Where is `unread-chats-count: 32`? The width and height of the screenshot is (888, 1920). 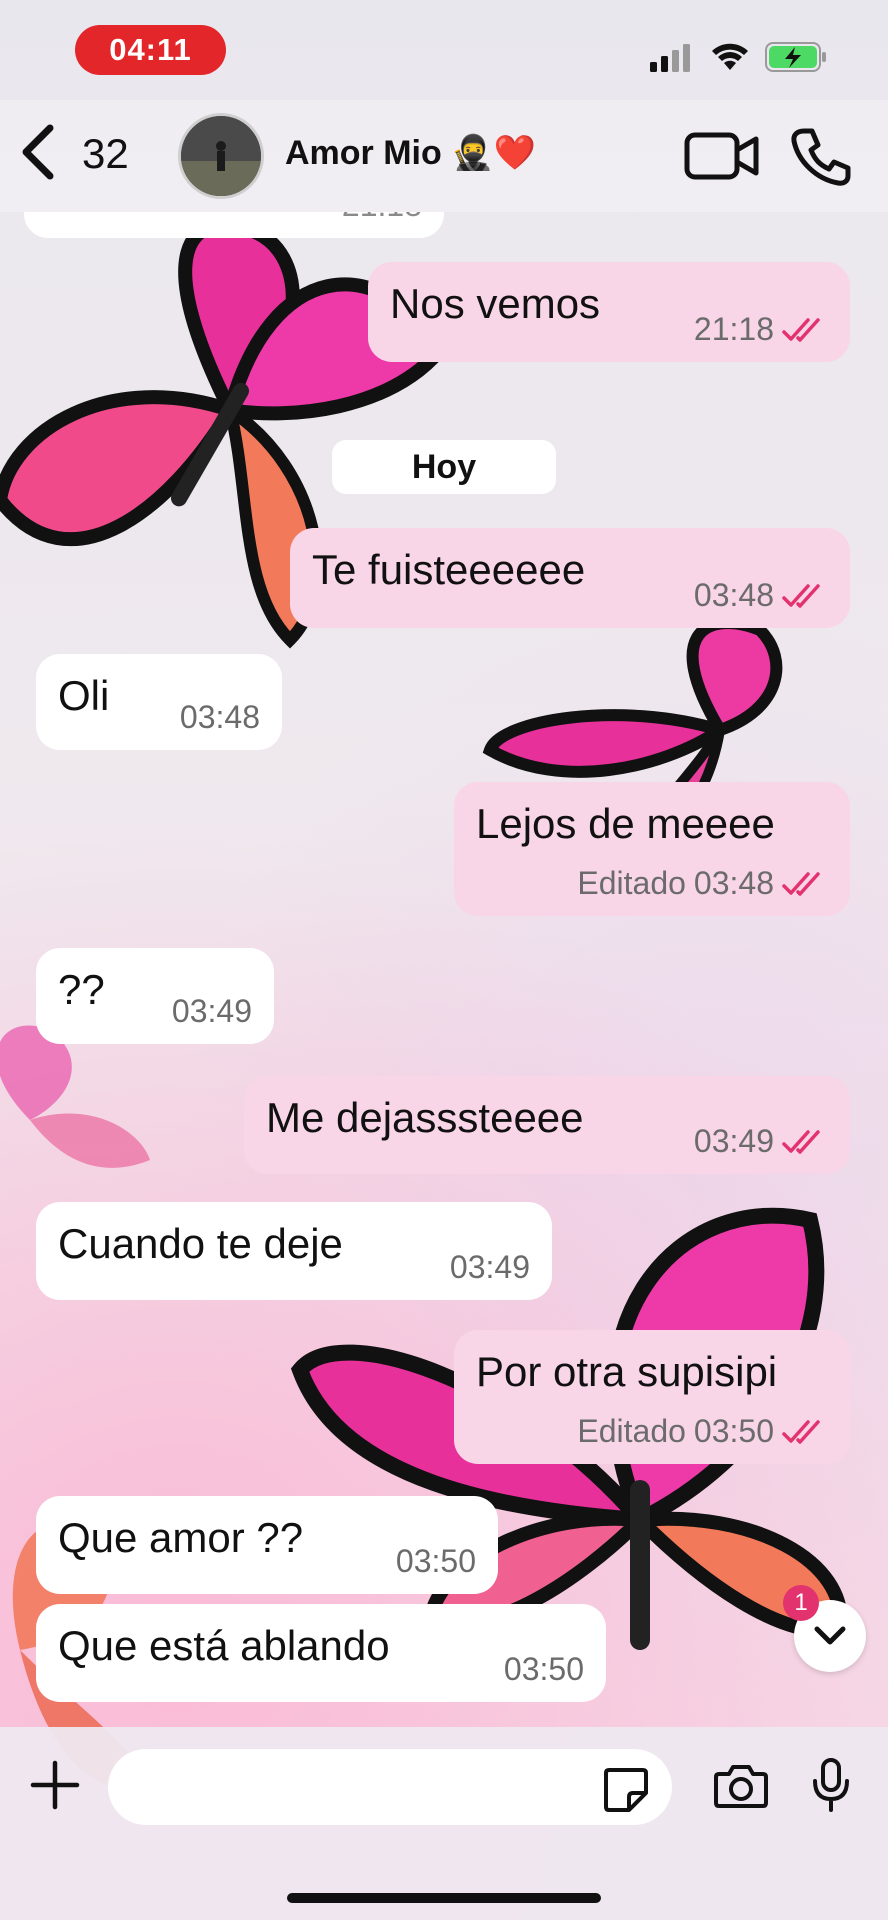
unread-chats-count: 32 is located at coordinates (105, 154).